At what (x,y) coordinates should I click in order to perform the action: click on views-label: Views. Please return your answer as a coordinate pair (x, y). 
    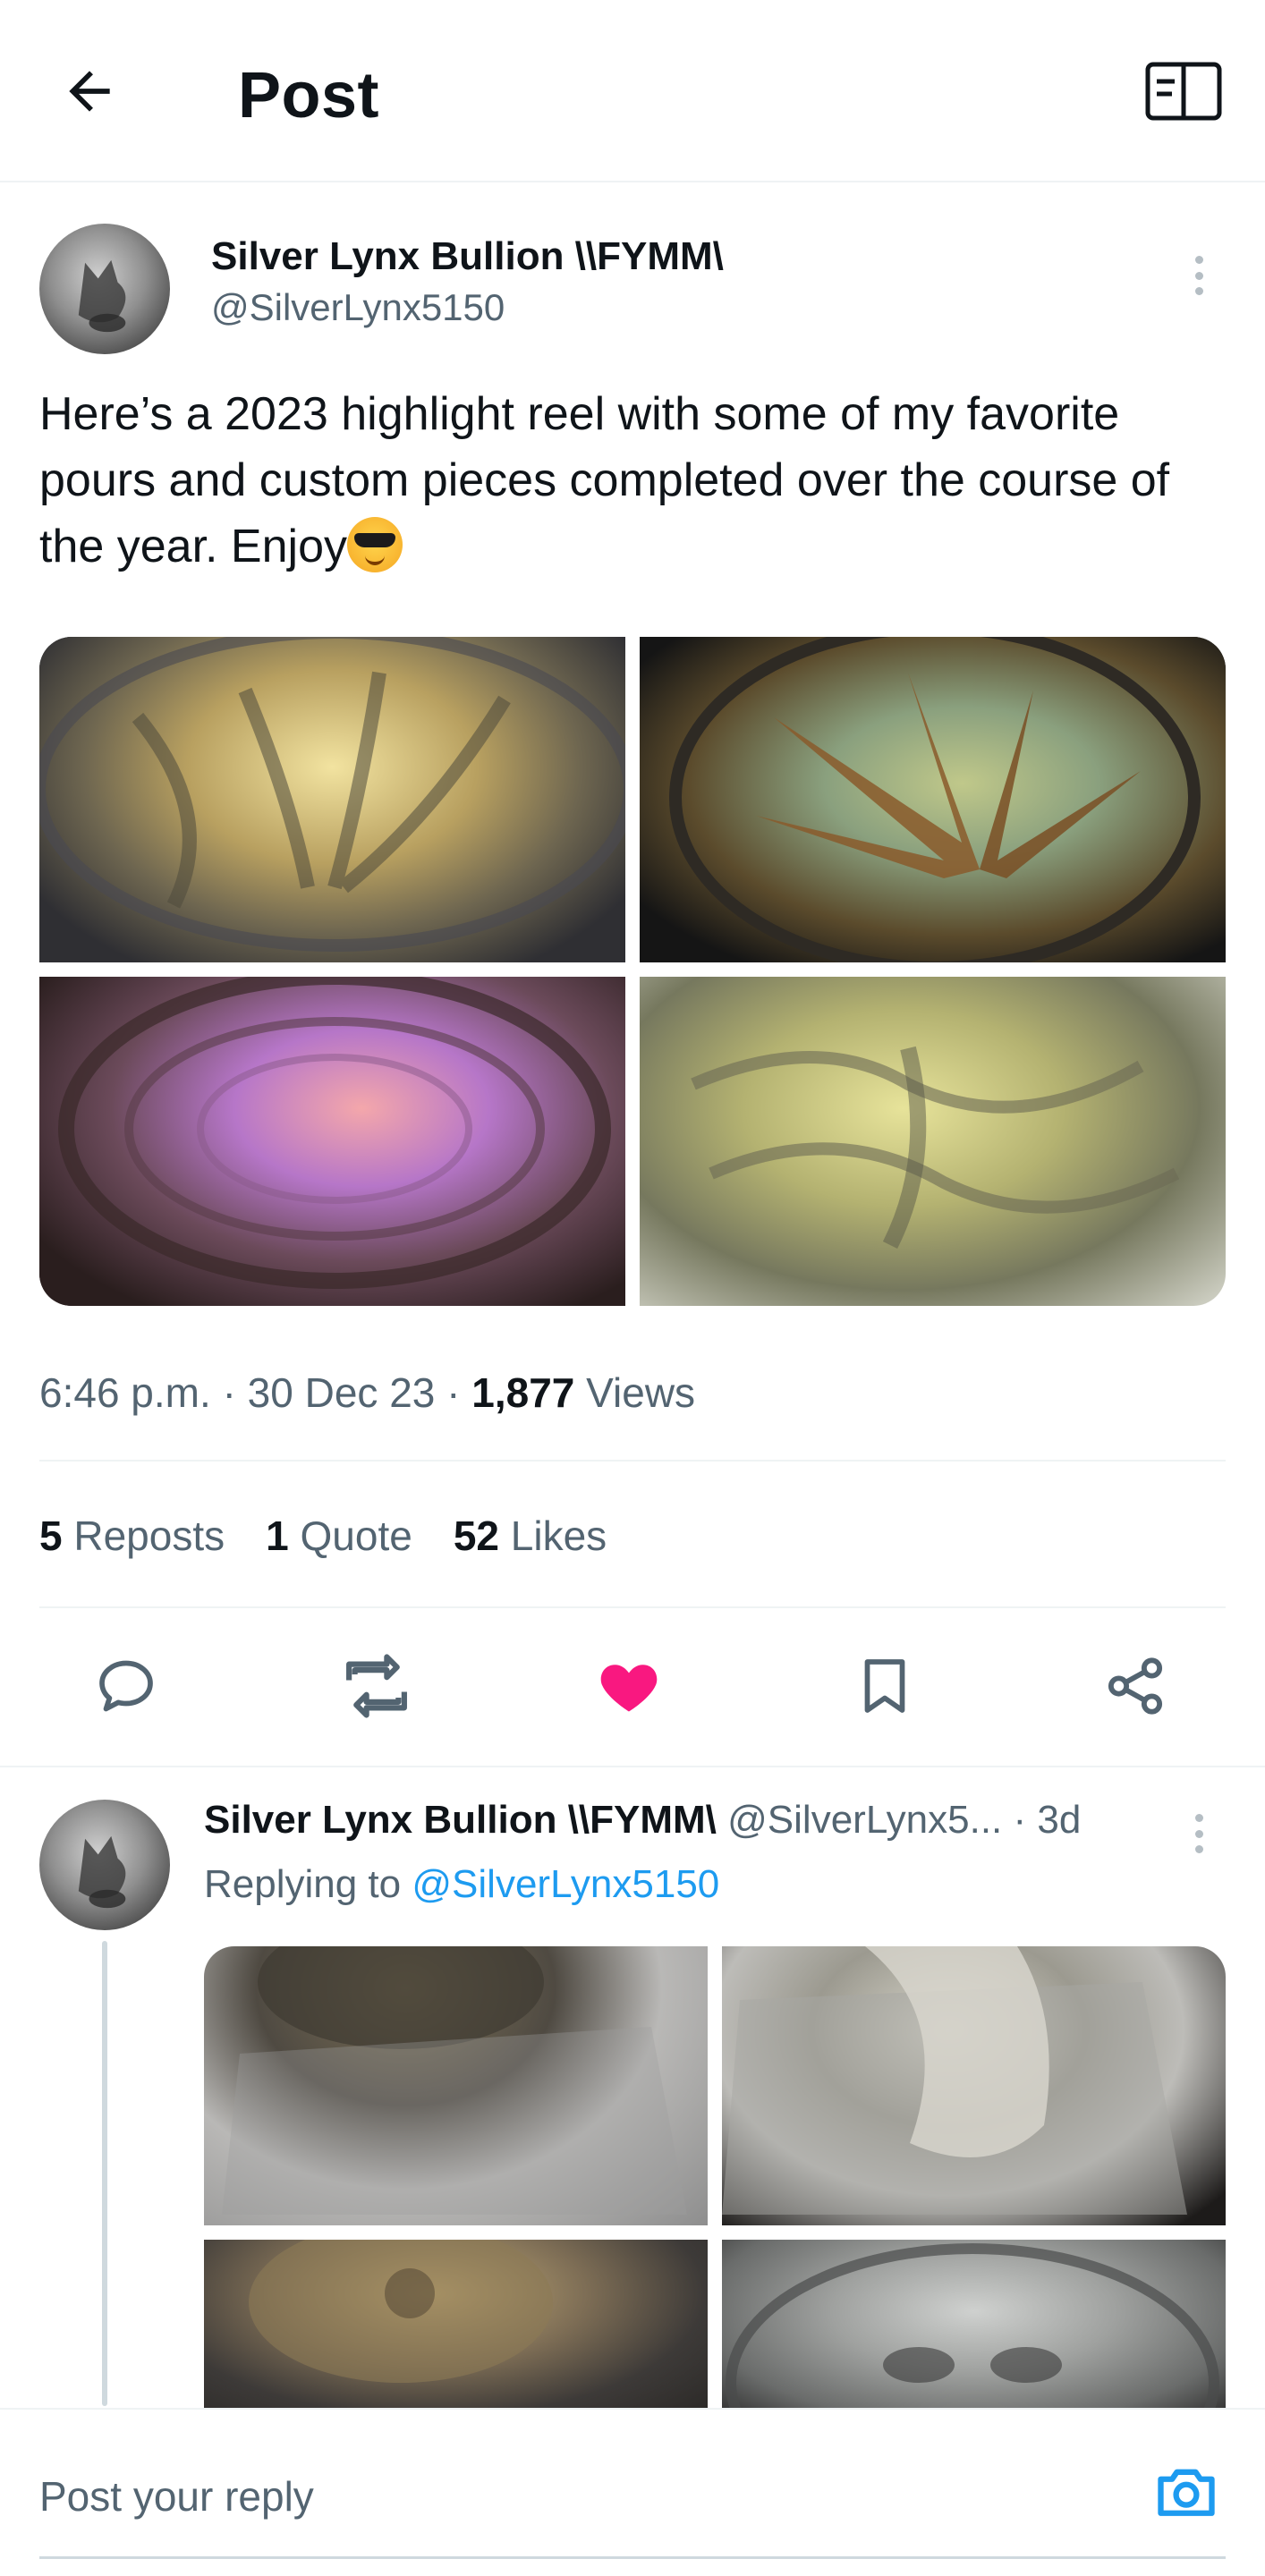
    Looking at the image, I should click on (640, 1392).